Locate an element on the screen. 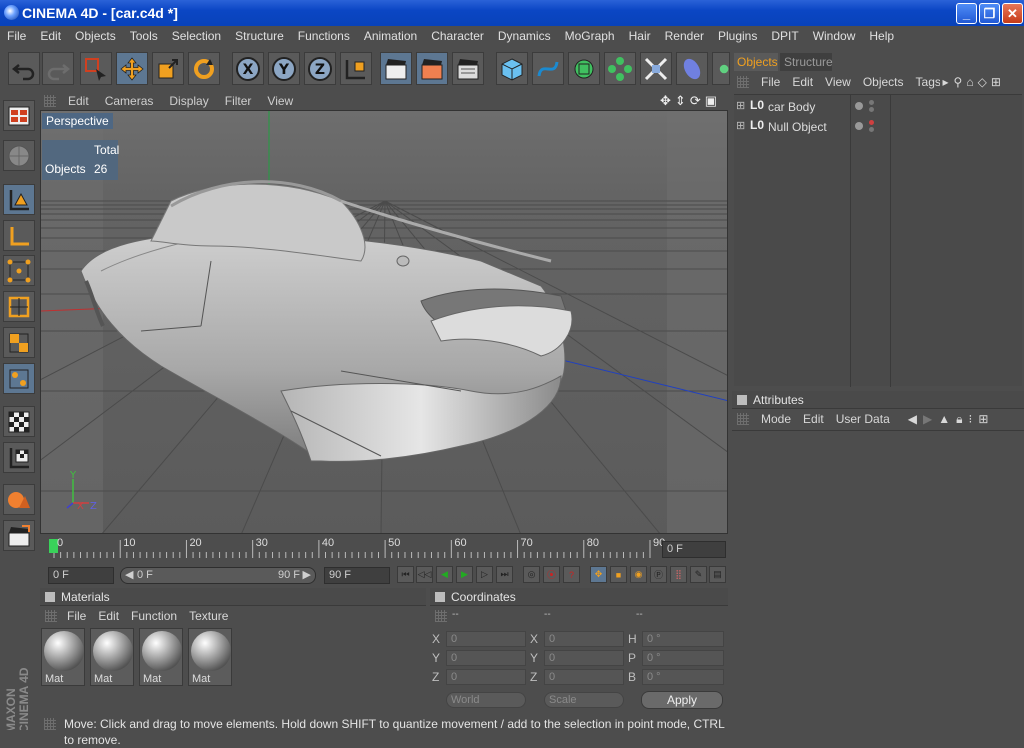 Image resolution: width=1024 pixels, height=748 pixels. menu-structure: Structure is located at coordinates (259, 36).